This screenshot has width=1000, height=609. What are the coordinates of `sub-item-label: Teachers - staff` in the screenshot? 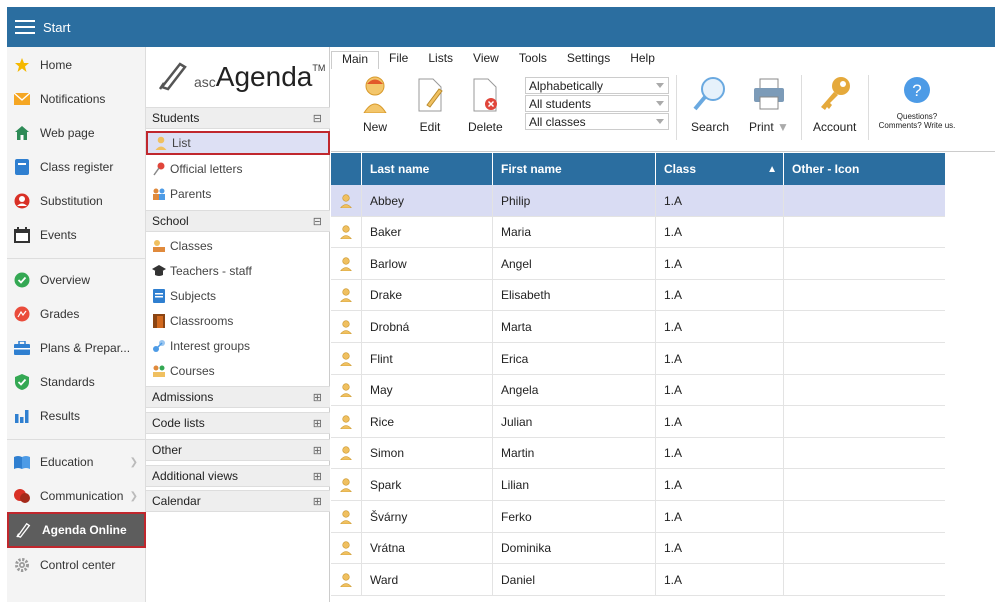 It's located at (211, 270).